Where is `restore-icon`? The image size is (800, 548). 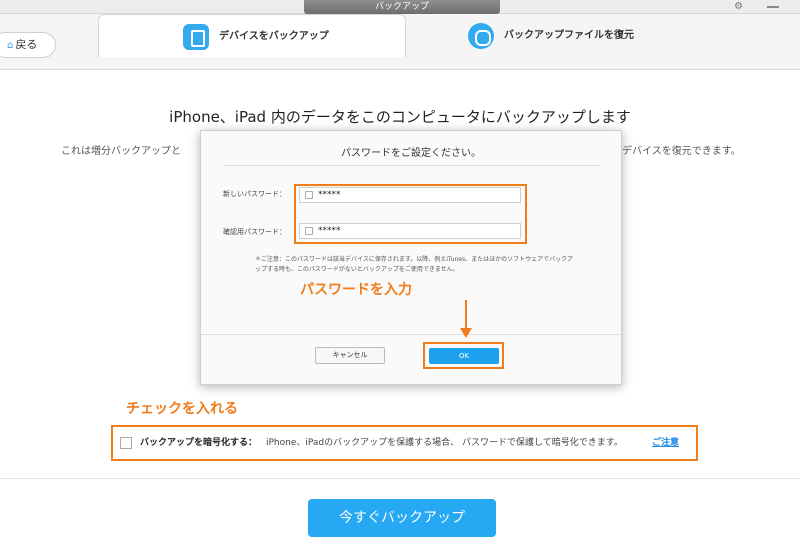 restore-icon is located at coordinates (481, 36).